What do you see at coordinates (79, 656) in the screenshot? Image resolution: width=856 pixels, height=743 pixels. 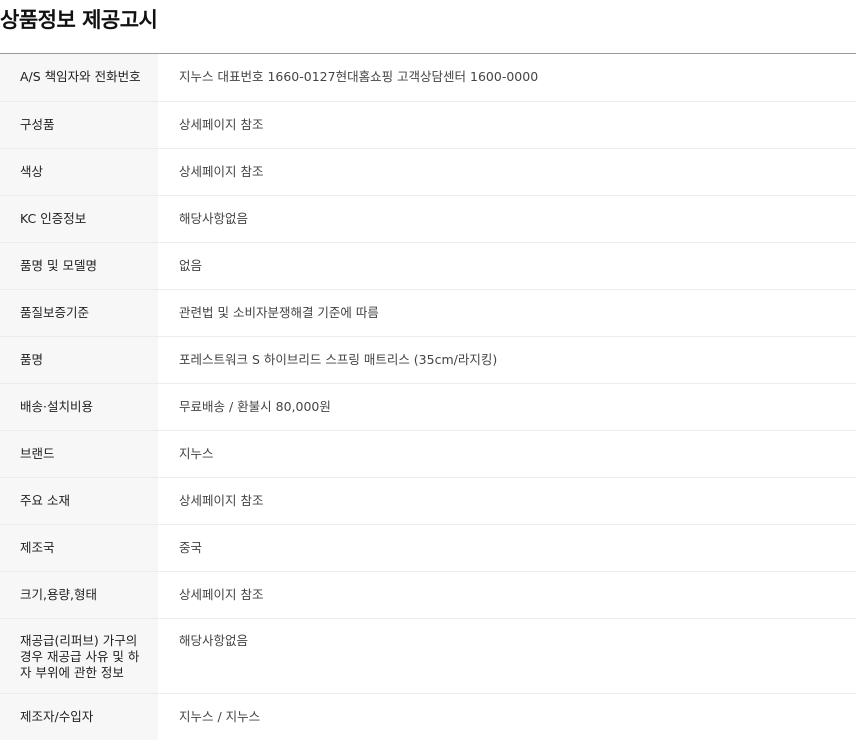 I see `row-label-refurbished-info: 재공급(리퍼브) 가구의 경우 재공급 사유 및 하자 부위에 관한 정보` at bounding box center [79, 656].